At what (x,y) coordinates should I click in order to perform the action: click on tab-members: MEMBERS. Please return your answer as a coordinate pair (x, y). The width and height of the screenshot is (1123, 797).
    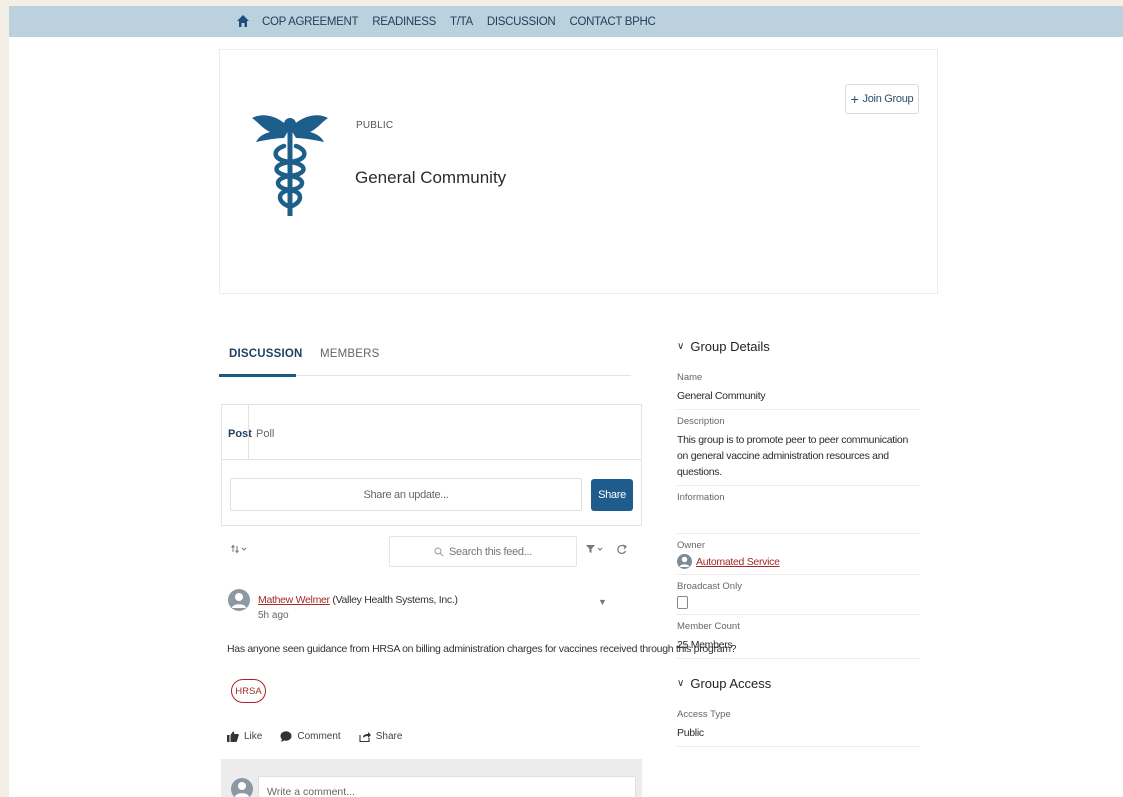
    Looking at the image, I should click on (350, 354).